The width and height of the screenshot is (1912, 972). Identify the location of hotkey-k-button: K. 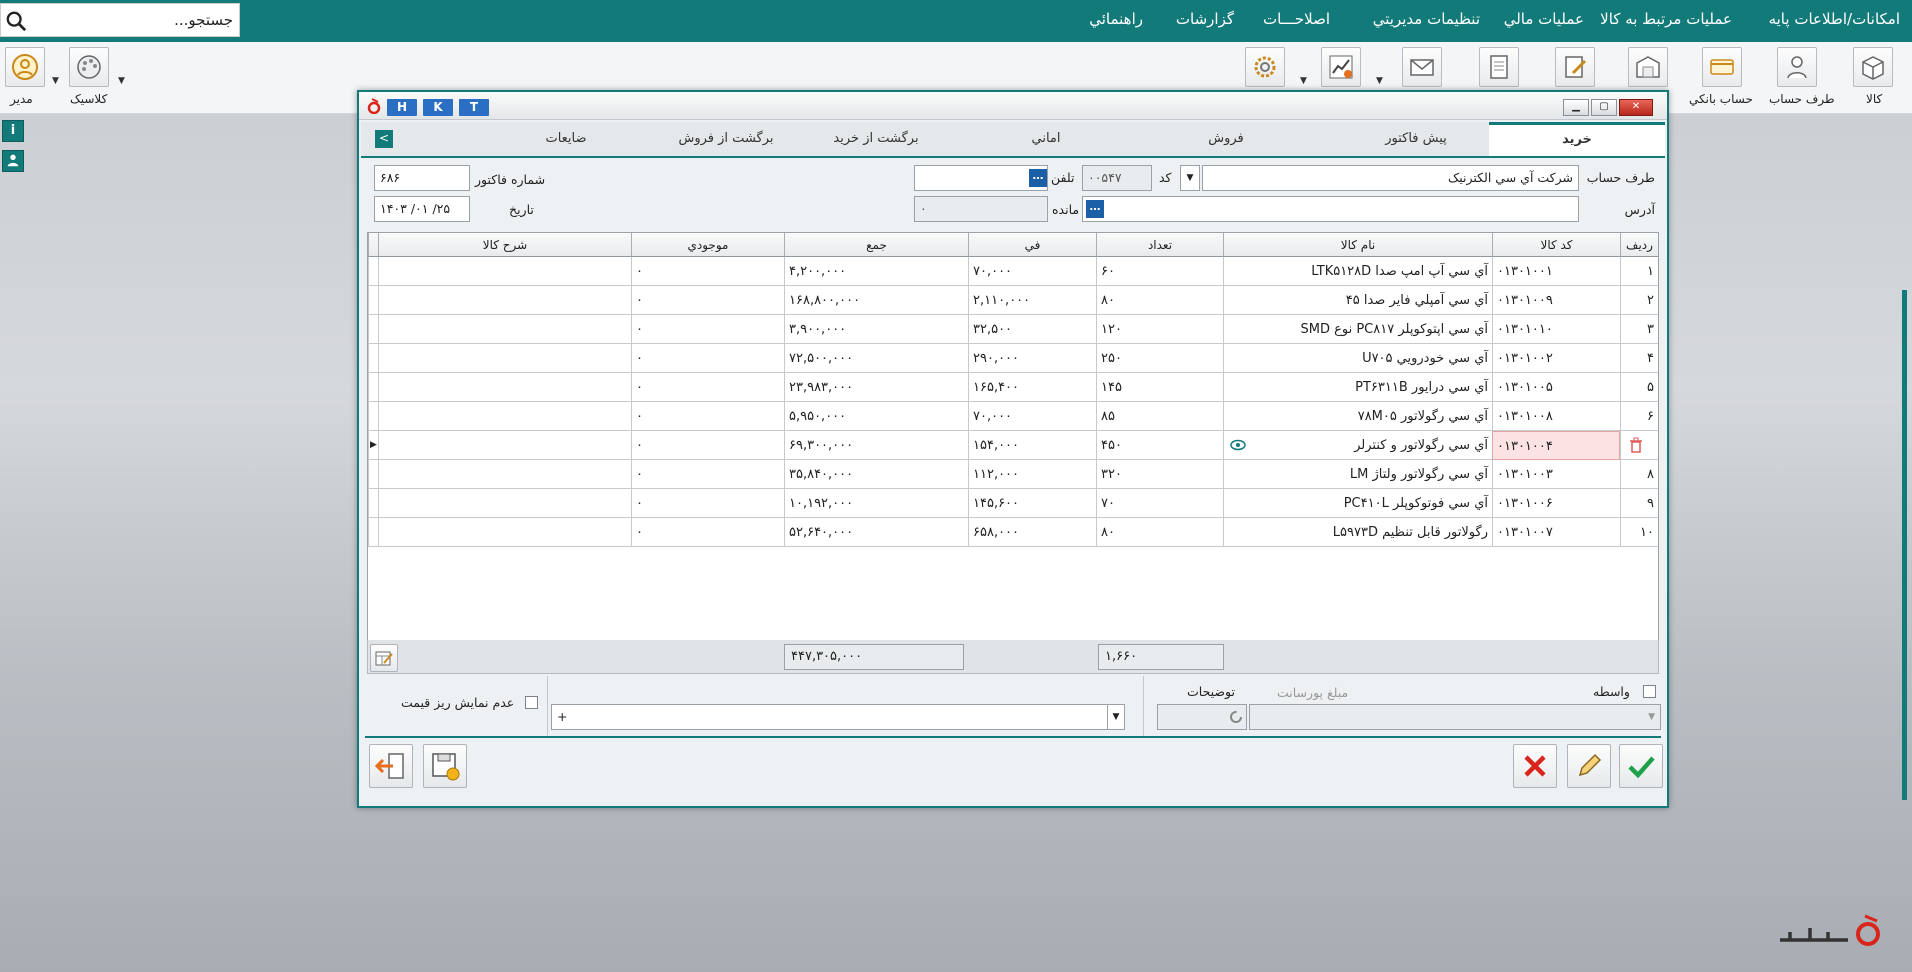
(438, 107).